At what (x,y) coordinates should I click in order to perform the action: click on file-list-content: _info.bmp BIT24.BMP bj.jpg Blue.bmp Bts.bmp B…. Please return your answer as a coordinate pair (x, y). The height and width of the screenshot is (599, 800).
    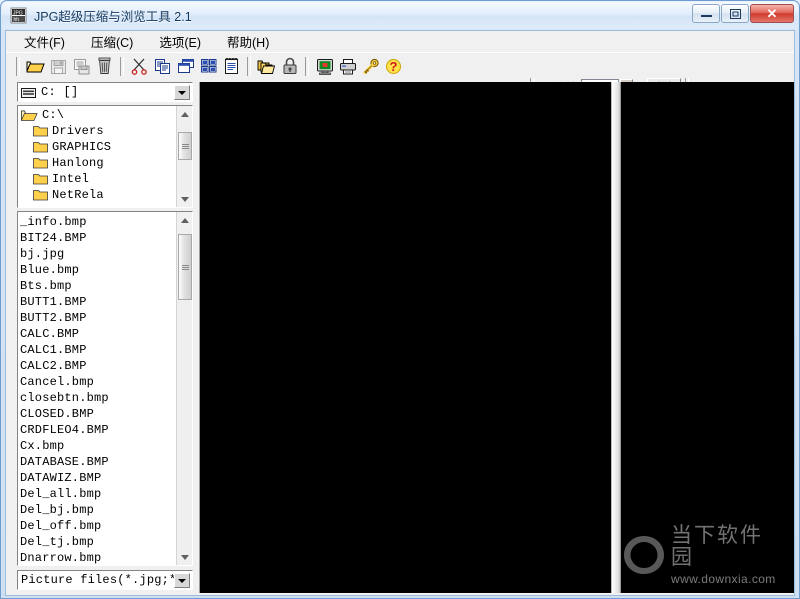
    Looking at the image, I should click on (98, 389).